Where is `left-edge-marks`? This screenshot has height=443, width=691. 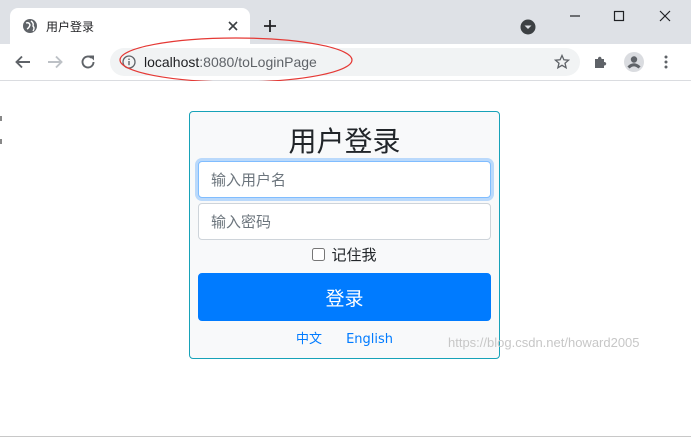
left-edge-marks is located at coordinates (1, 130).